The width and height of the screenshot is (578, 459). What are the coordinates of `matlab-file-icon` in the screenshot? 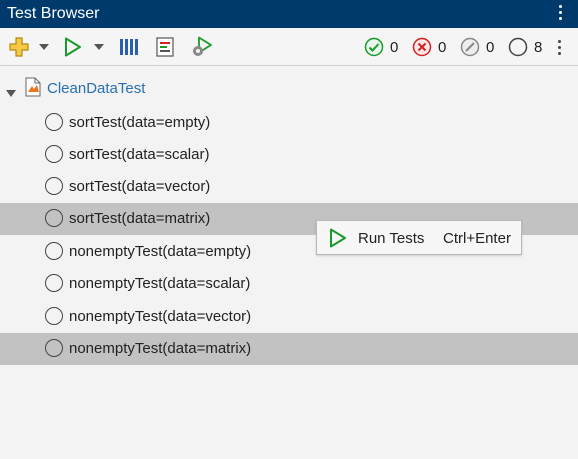 It's located at (33, 89).